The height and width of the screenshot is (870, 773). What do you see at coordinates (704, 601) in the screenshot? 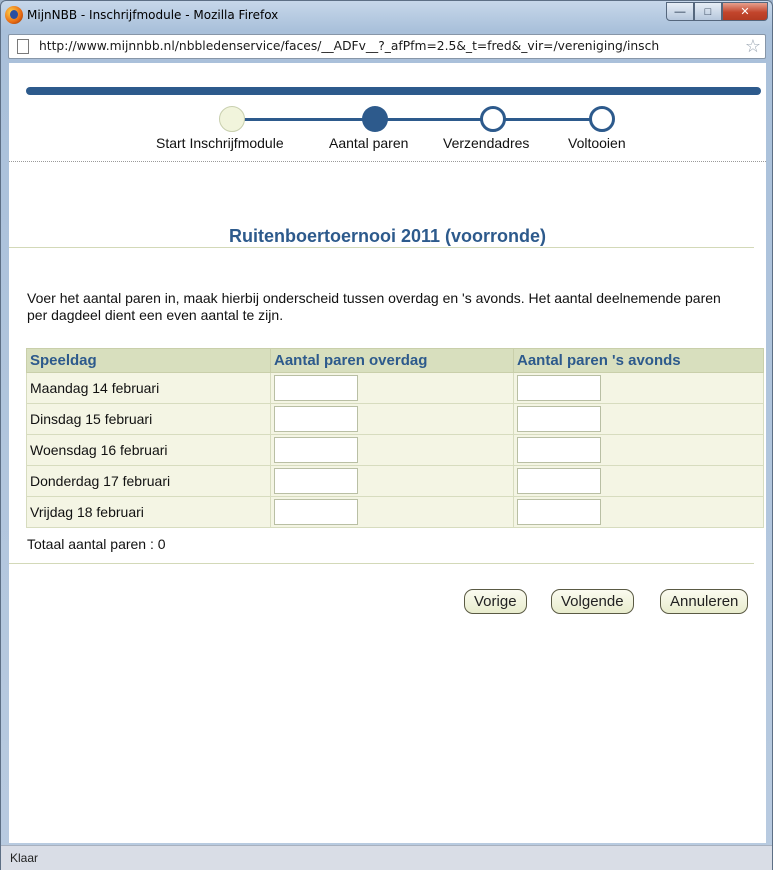
I see `cancel-button: Annuleren` at bounding box center [704, 601].